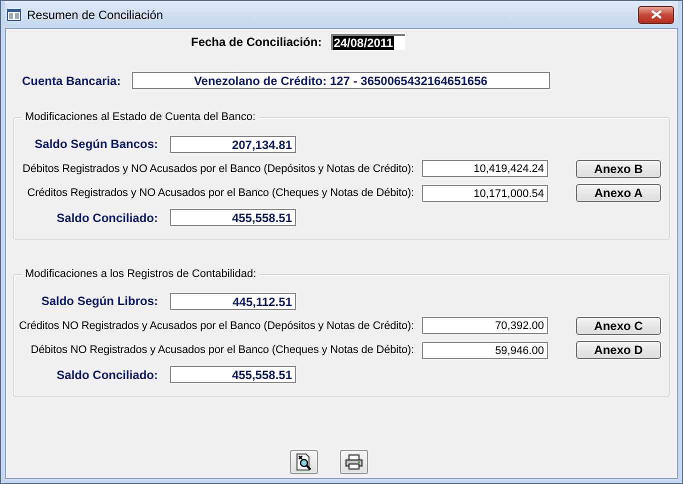 Image resolution: width=683 pixels, height=484 pixels. I want to click on account-label: Cuenta Bancaria:, so click(71, 81).